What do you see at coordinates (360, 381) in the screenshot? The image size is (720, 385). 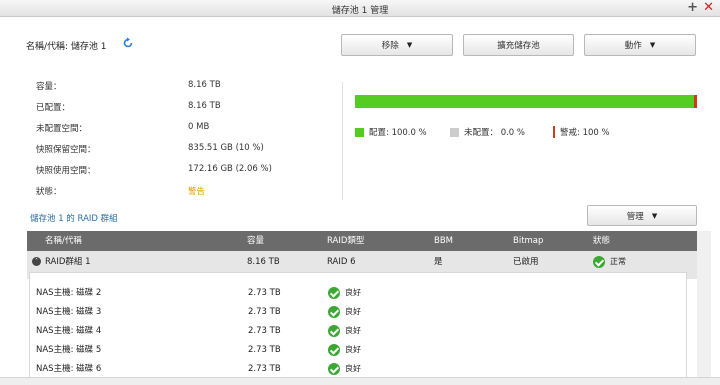 I see `window-bottom-edge` at bounding box center [360, 381].